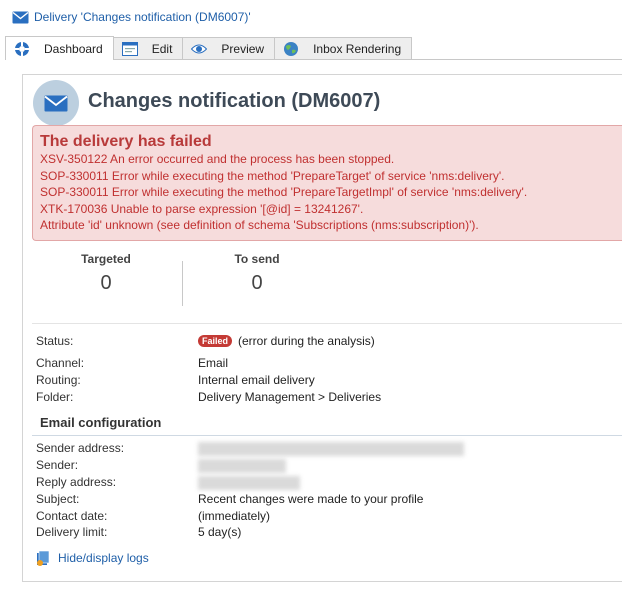  Describe the element at coordinates (126, 141) in the screenshot. I see `error-title: The delivery has failed` at that location.